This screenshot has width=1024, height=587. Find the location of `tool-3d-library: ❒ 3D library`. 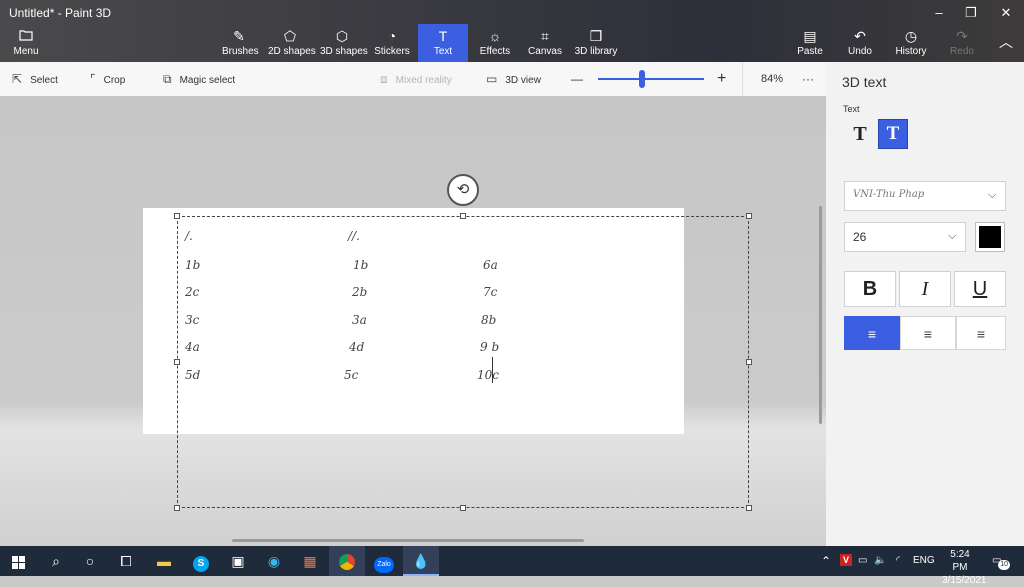

tool-3d-library: ❒ 3D library is located at coordinates (596, 45).